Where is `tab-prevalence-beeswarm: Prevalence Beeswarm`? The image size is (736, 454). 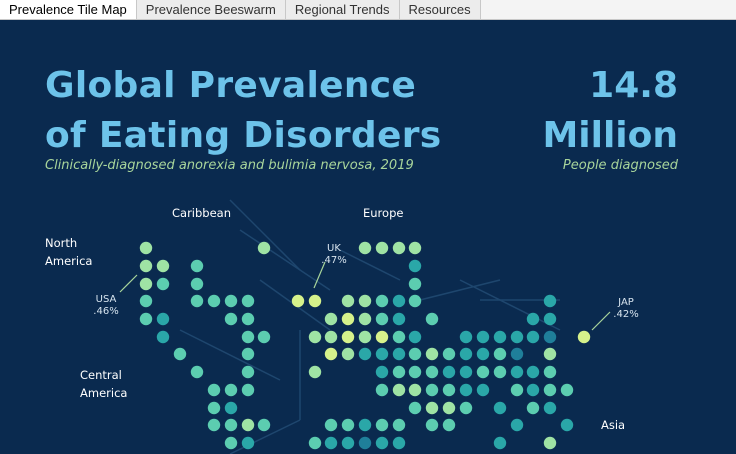
tab-prevalence-beeswarm: Prevalence Beeswarm is located at coordinates (211, 9).